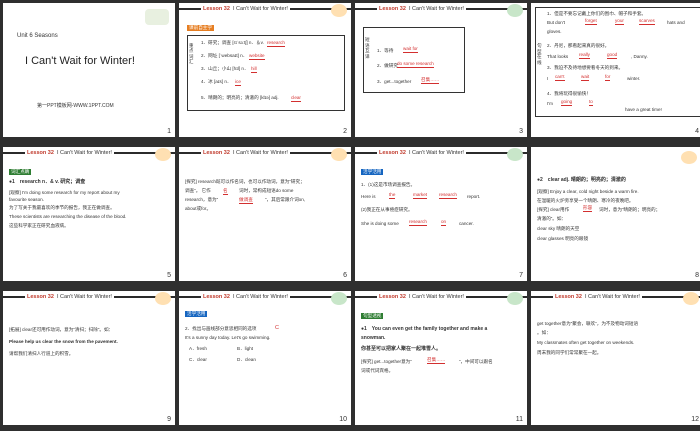 Image resolution: width=700 pixels, height=431 pixels. What do you see at coordinates (619, 21) in the screenshot?
I see `answer: your` at bounding box center [619, 21].